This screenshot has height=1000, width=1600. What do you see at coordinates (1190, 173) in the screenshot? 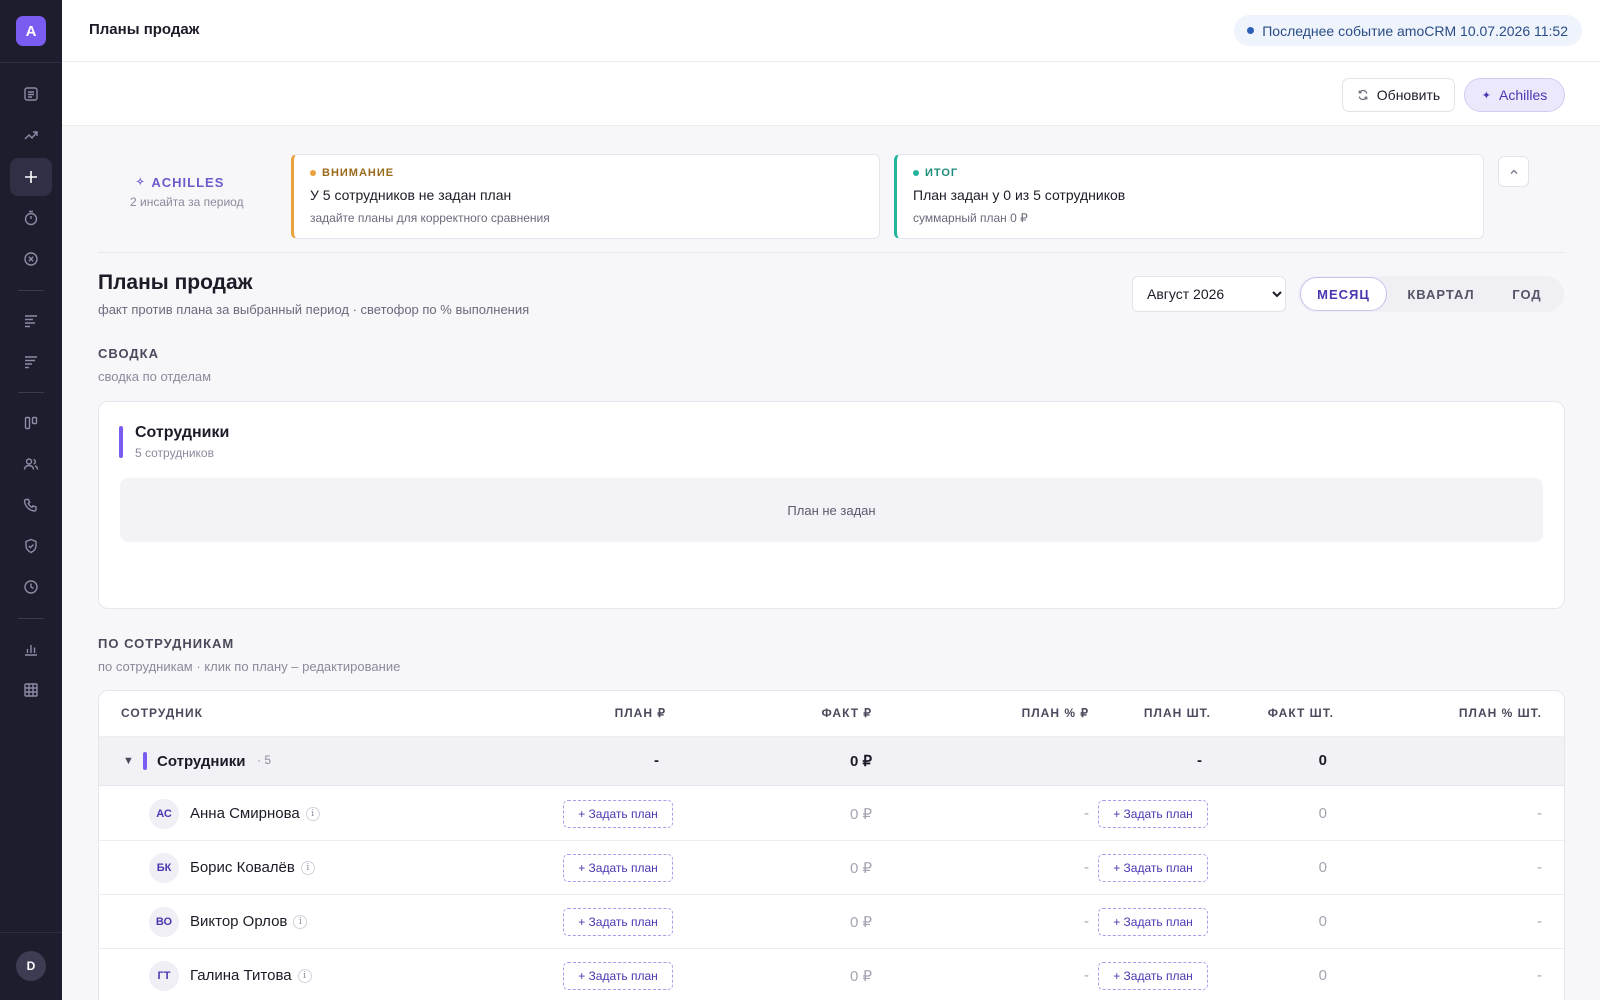
I see `insight-tag-row: ИТОГ` at bounding box center [1190, 173].